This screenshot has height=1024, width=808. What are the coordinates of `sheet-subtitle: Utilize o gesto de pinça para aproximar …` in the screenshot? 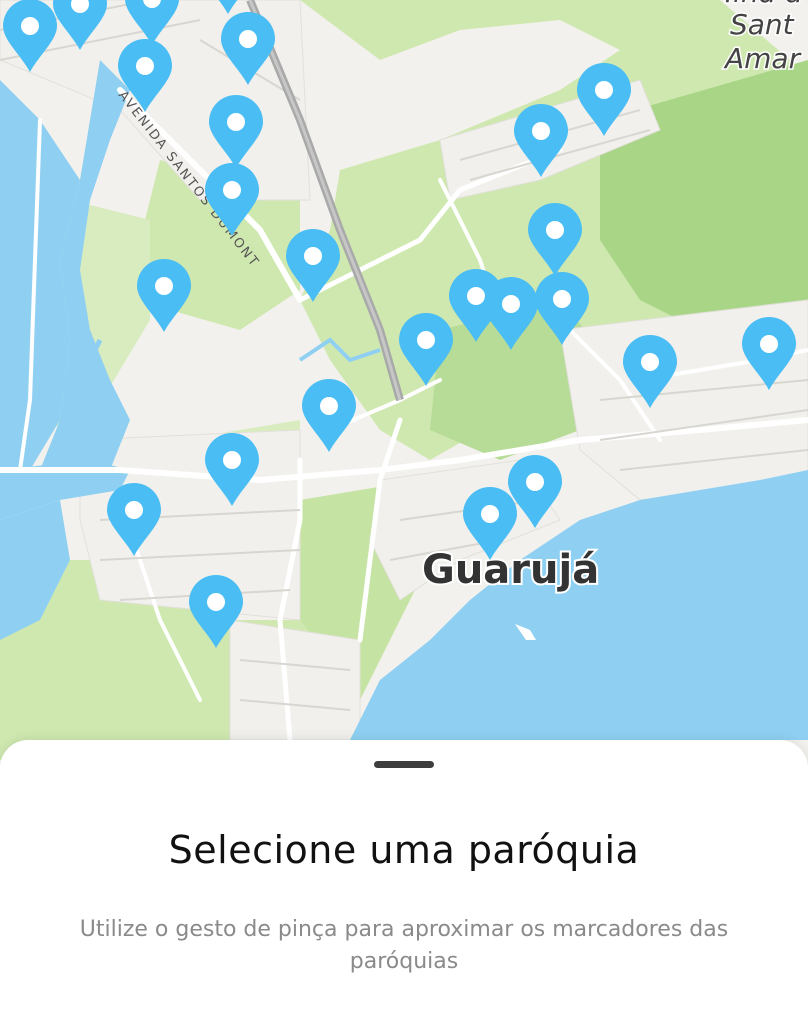 It's located at (404, 945).